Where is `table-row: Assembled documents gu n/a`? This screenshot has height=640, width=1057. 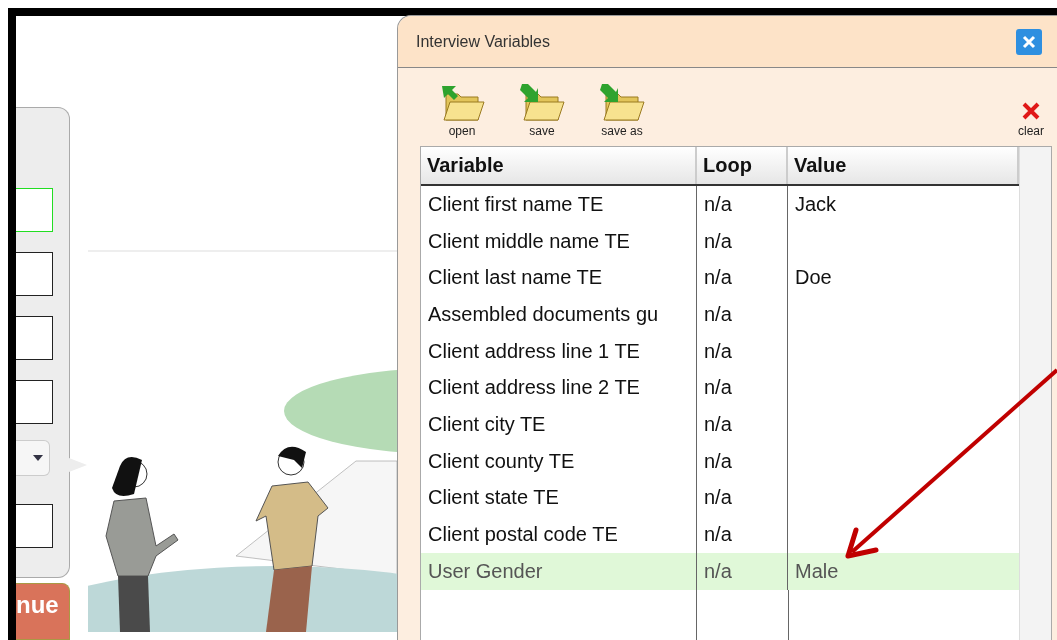
table-row: Assembled documents gu n/a is located at coordinates (720, 314).